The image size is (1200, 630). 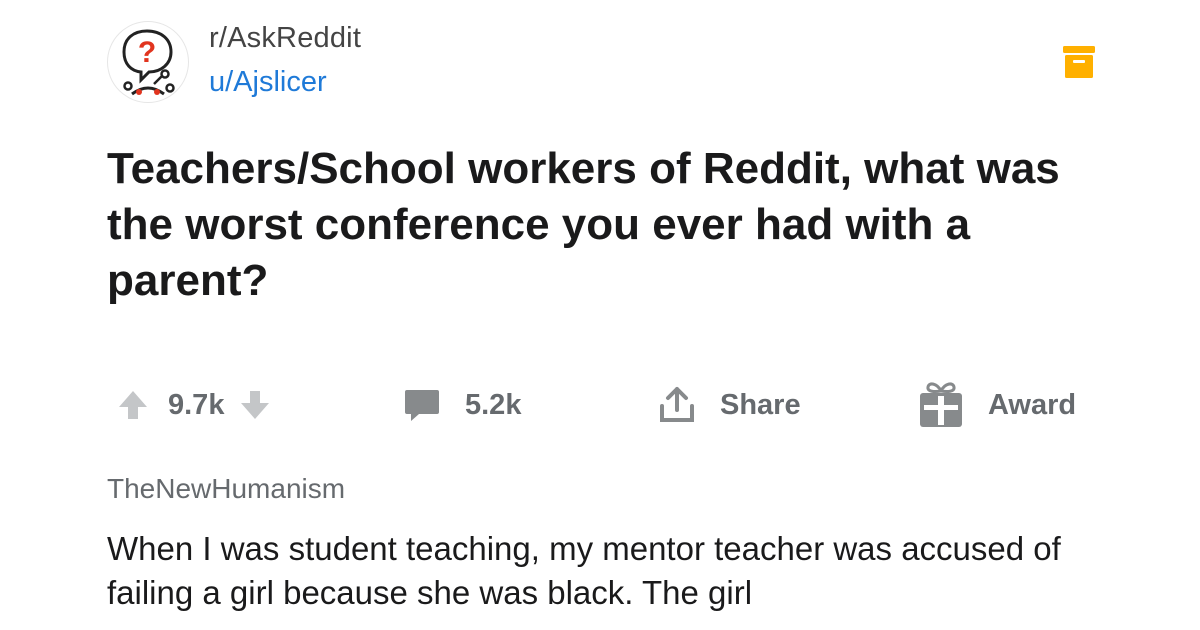 I want to click on upvote-count: 9.7k, so click(x=196, y=404).